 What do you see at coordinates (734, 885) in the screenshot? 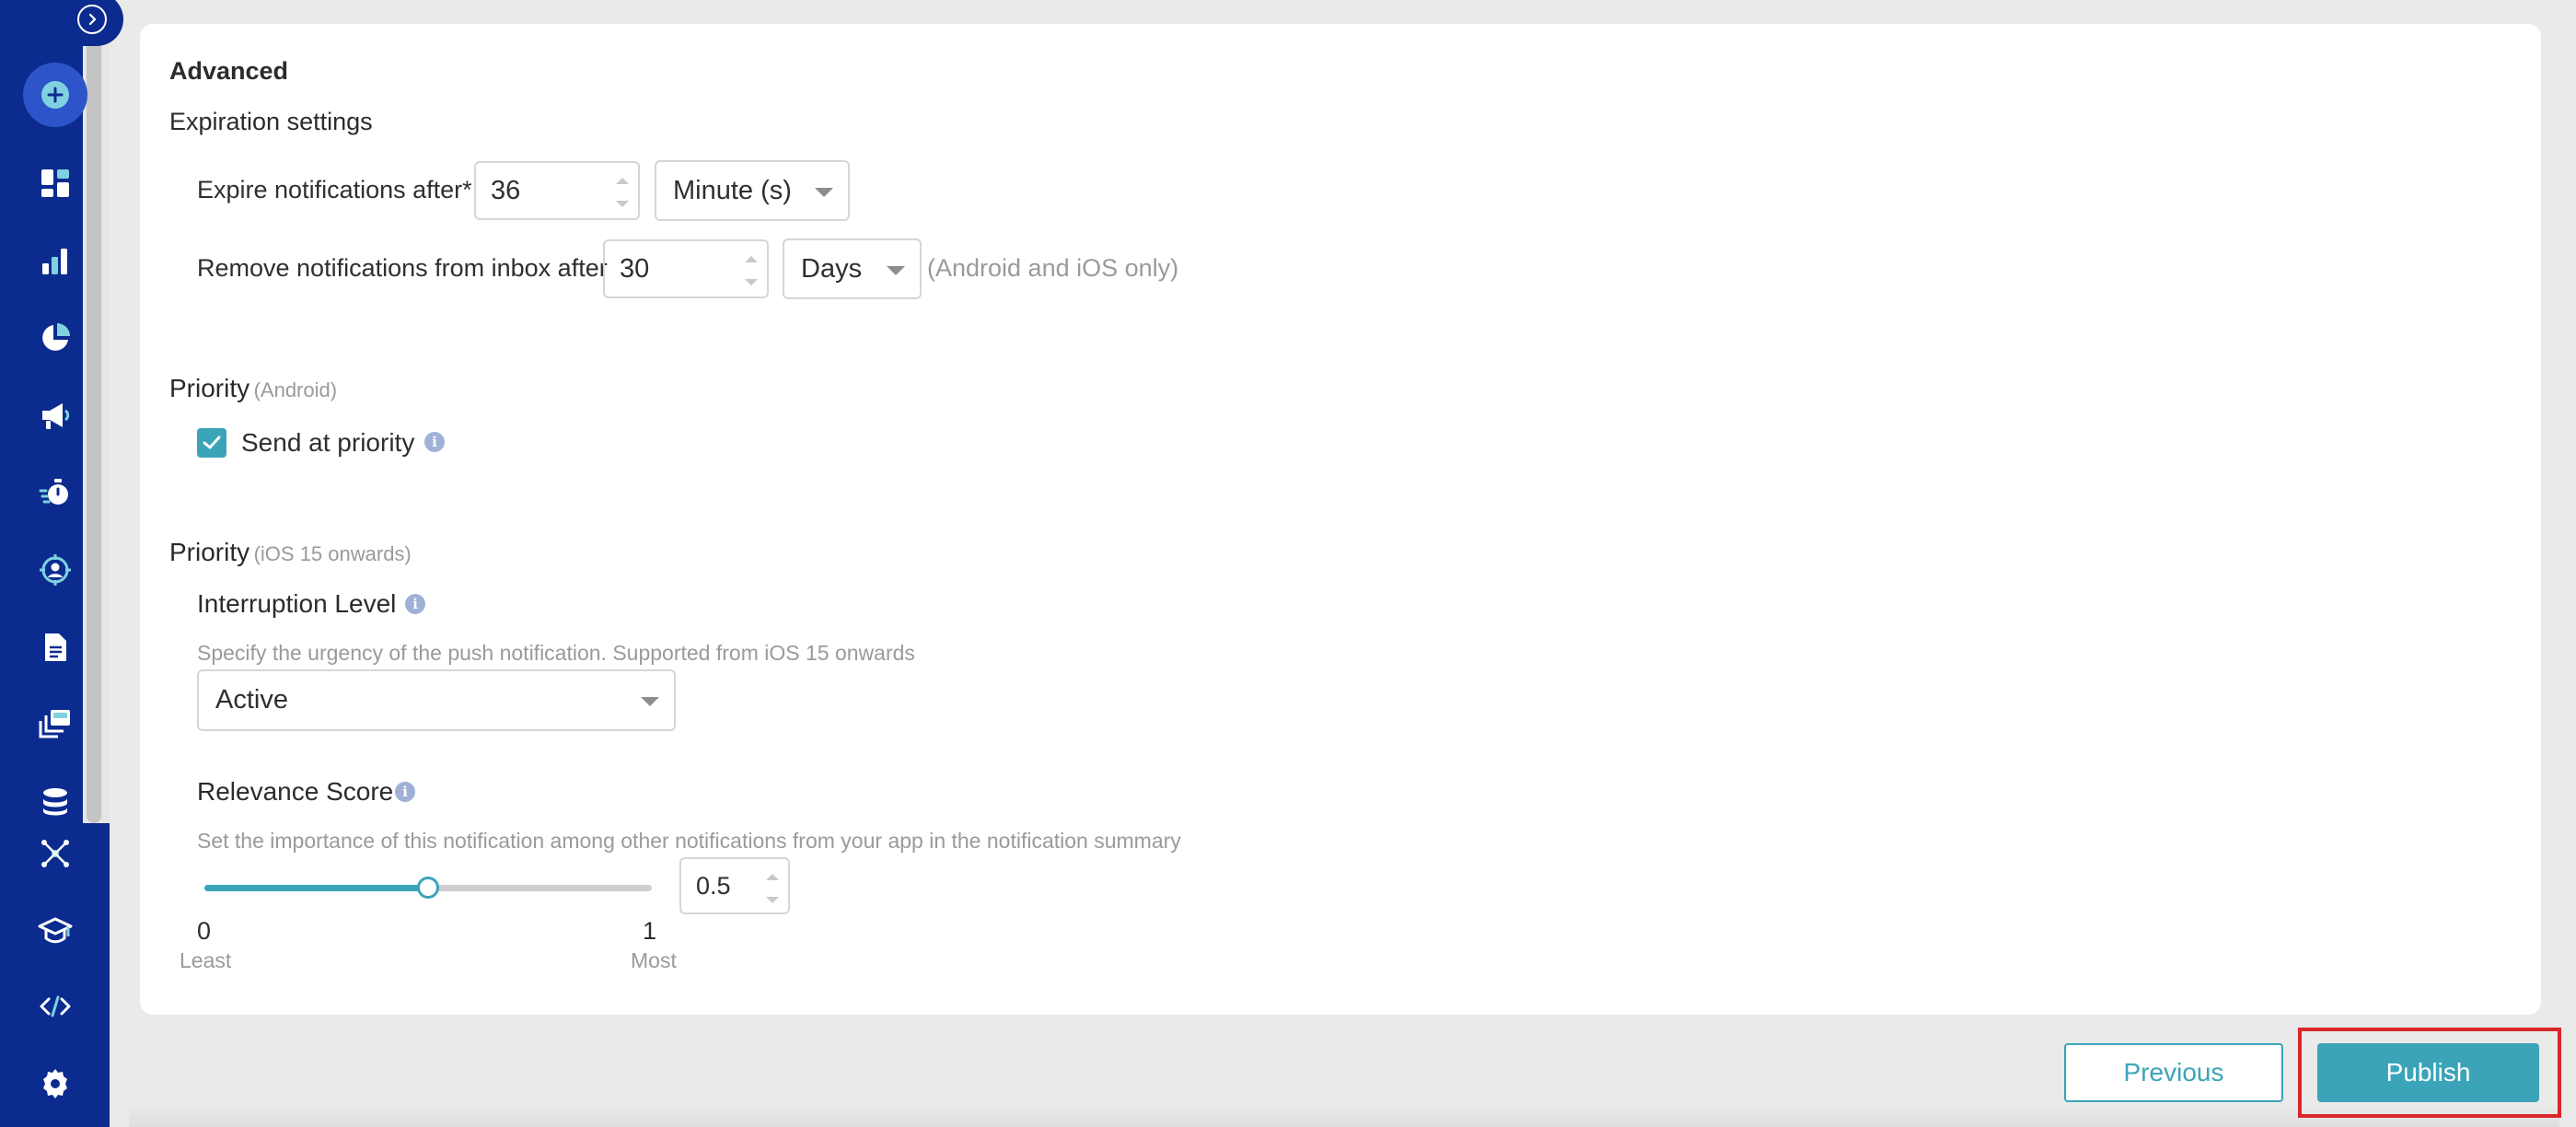
I see `relevance-value-input: 0.5` at bounding box center [734, 885].